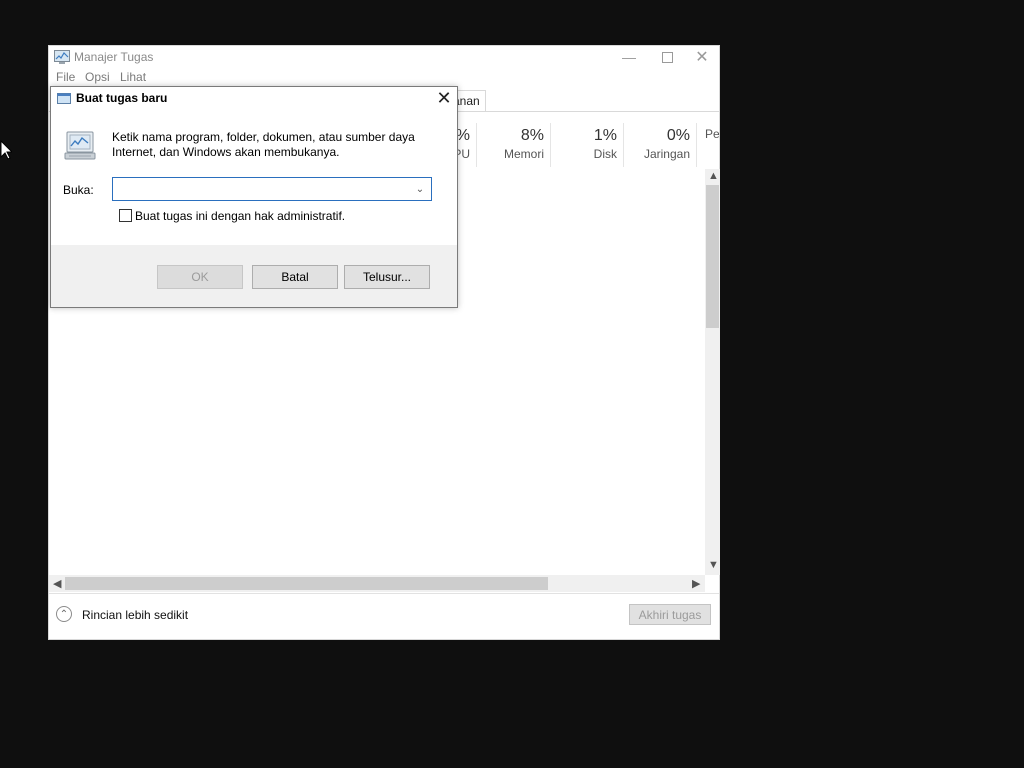 This screenshot has width=1024, height=768. I want to click on scroll-down-icon: ▼, so click(713, 565).